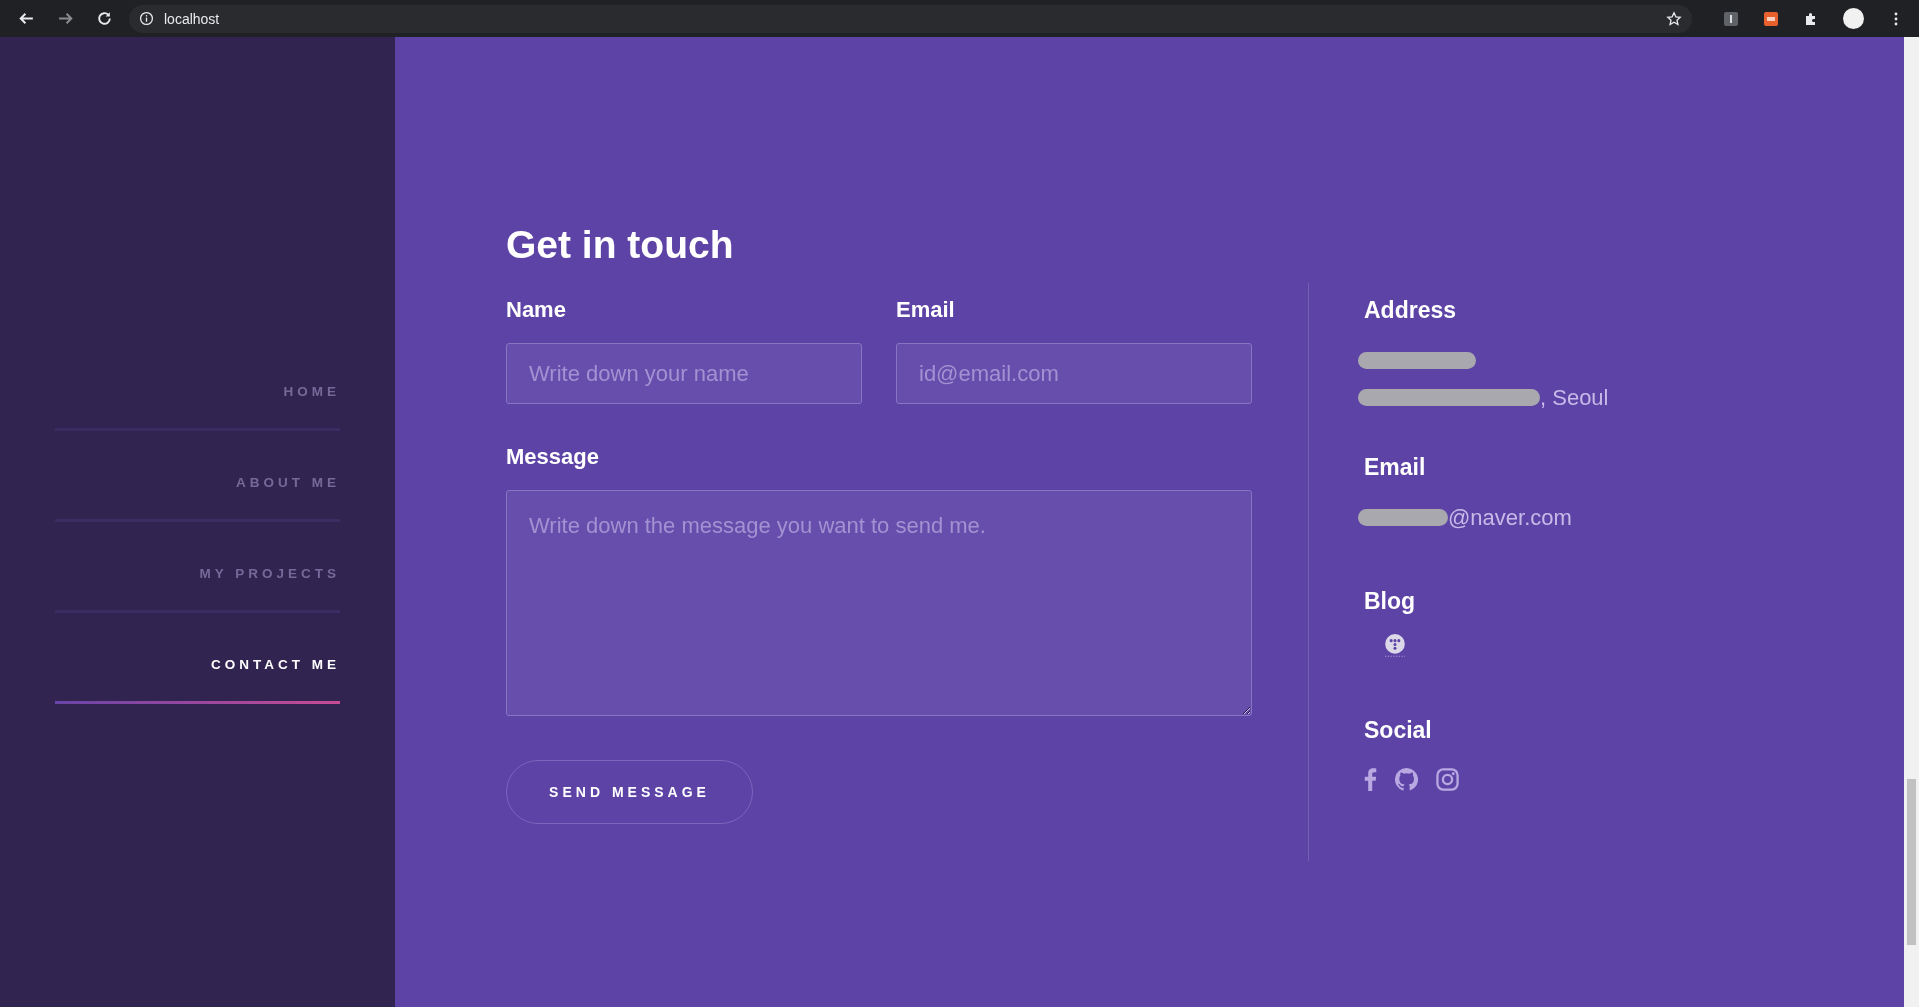  I want to click on field-label: Message, so click(553, 457).